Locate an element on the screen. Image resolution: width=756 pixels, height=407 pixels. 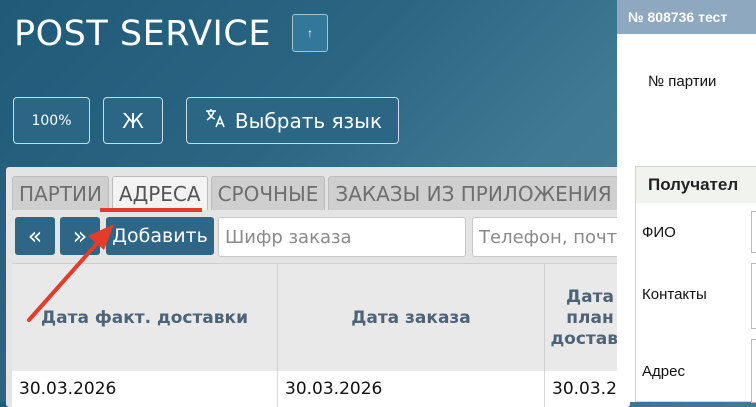
batch-number-label: № партии is located at coordinates (682, 81).